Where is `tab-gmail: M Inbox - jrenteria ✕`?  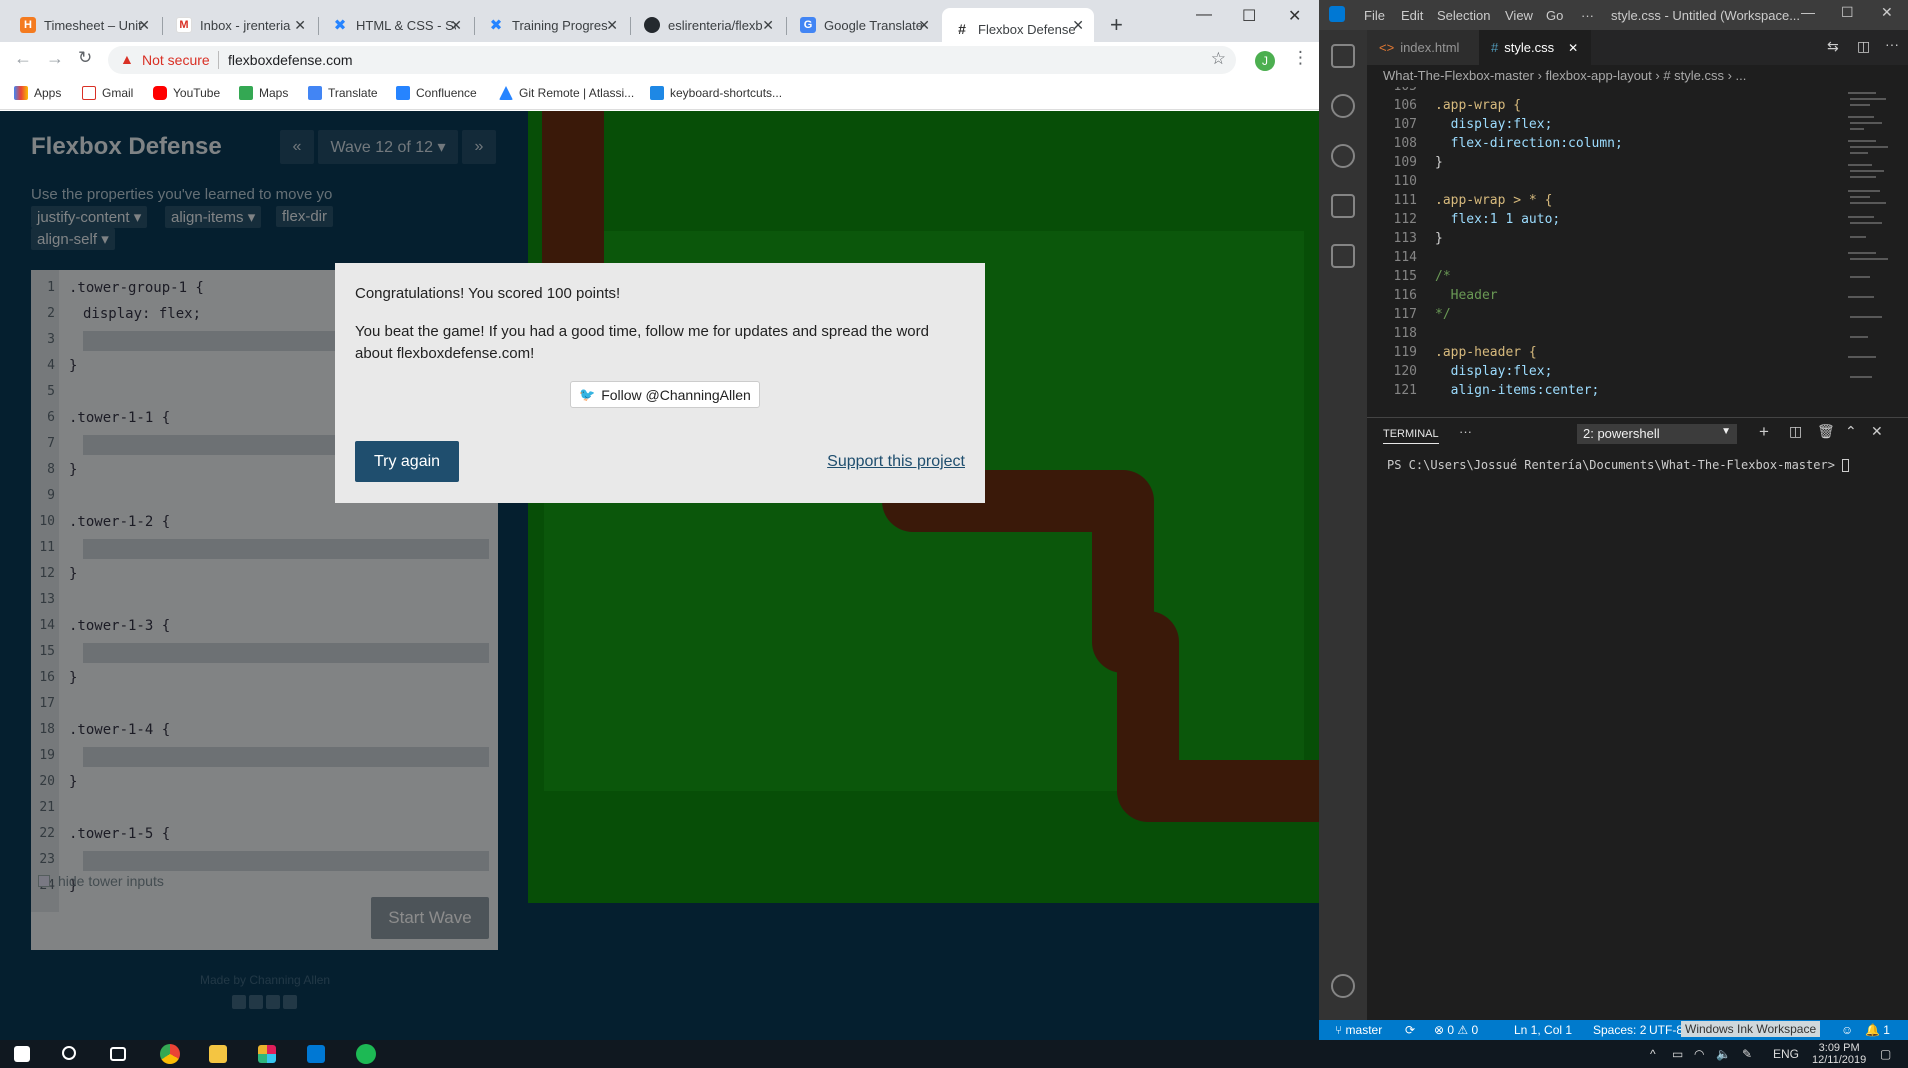 tab-gmail: M Inbox - jrenteria ✕ is located at coordinates (240, 25).